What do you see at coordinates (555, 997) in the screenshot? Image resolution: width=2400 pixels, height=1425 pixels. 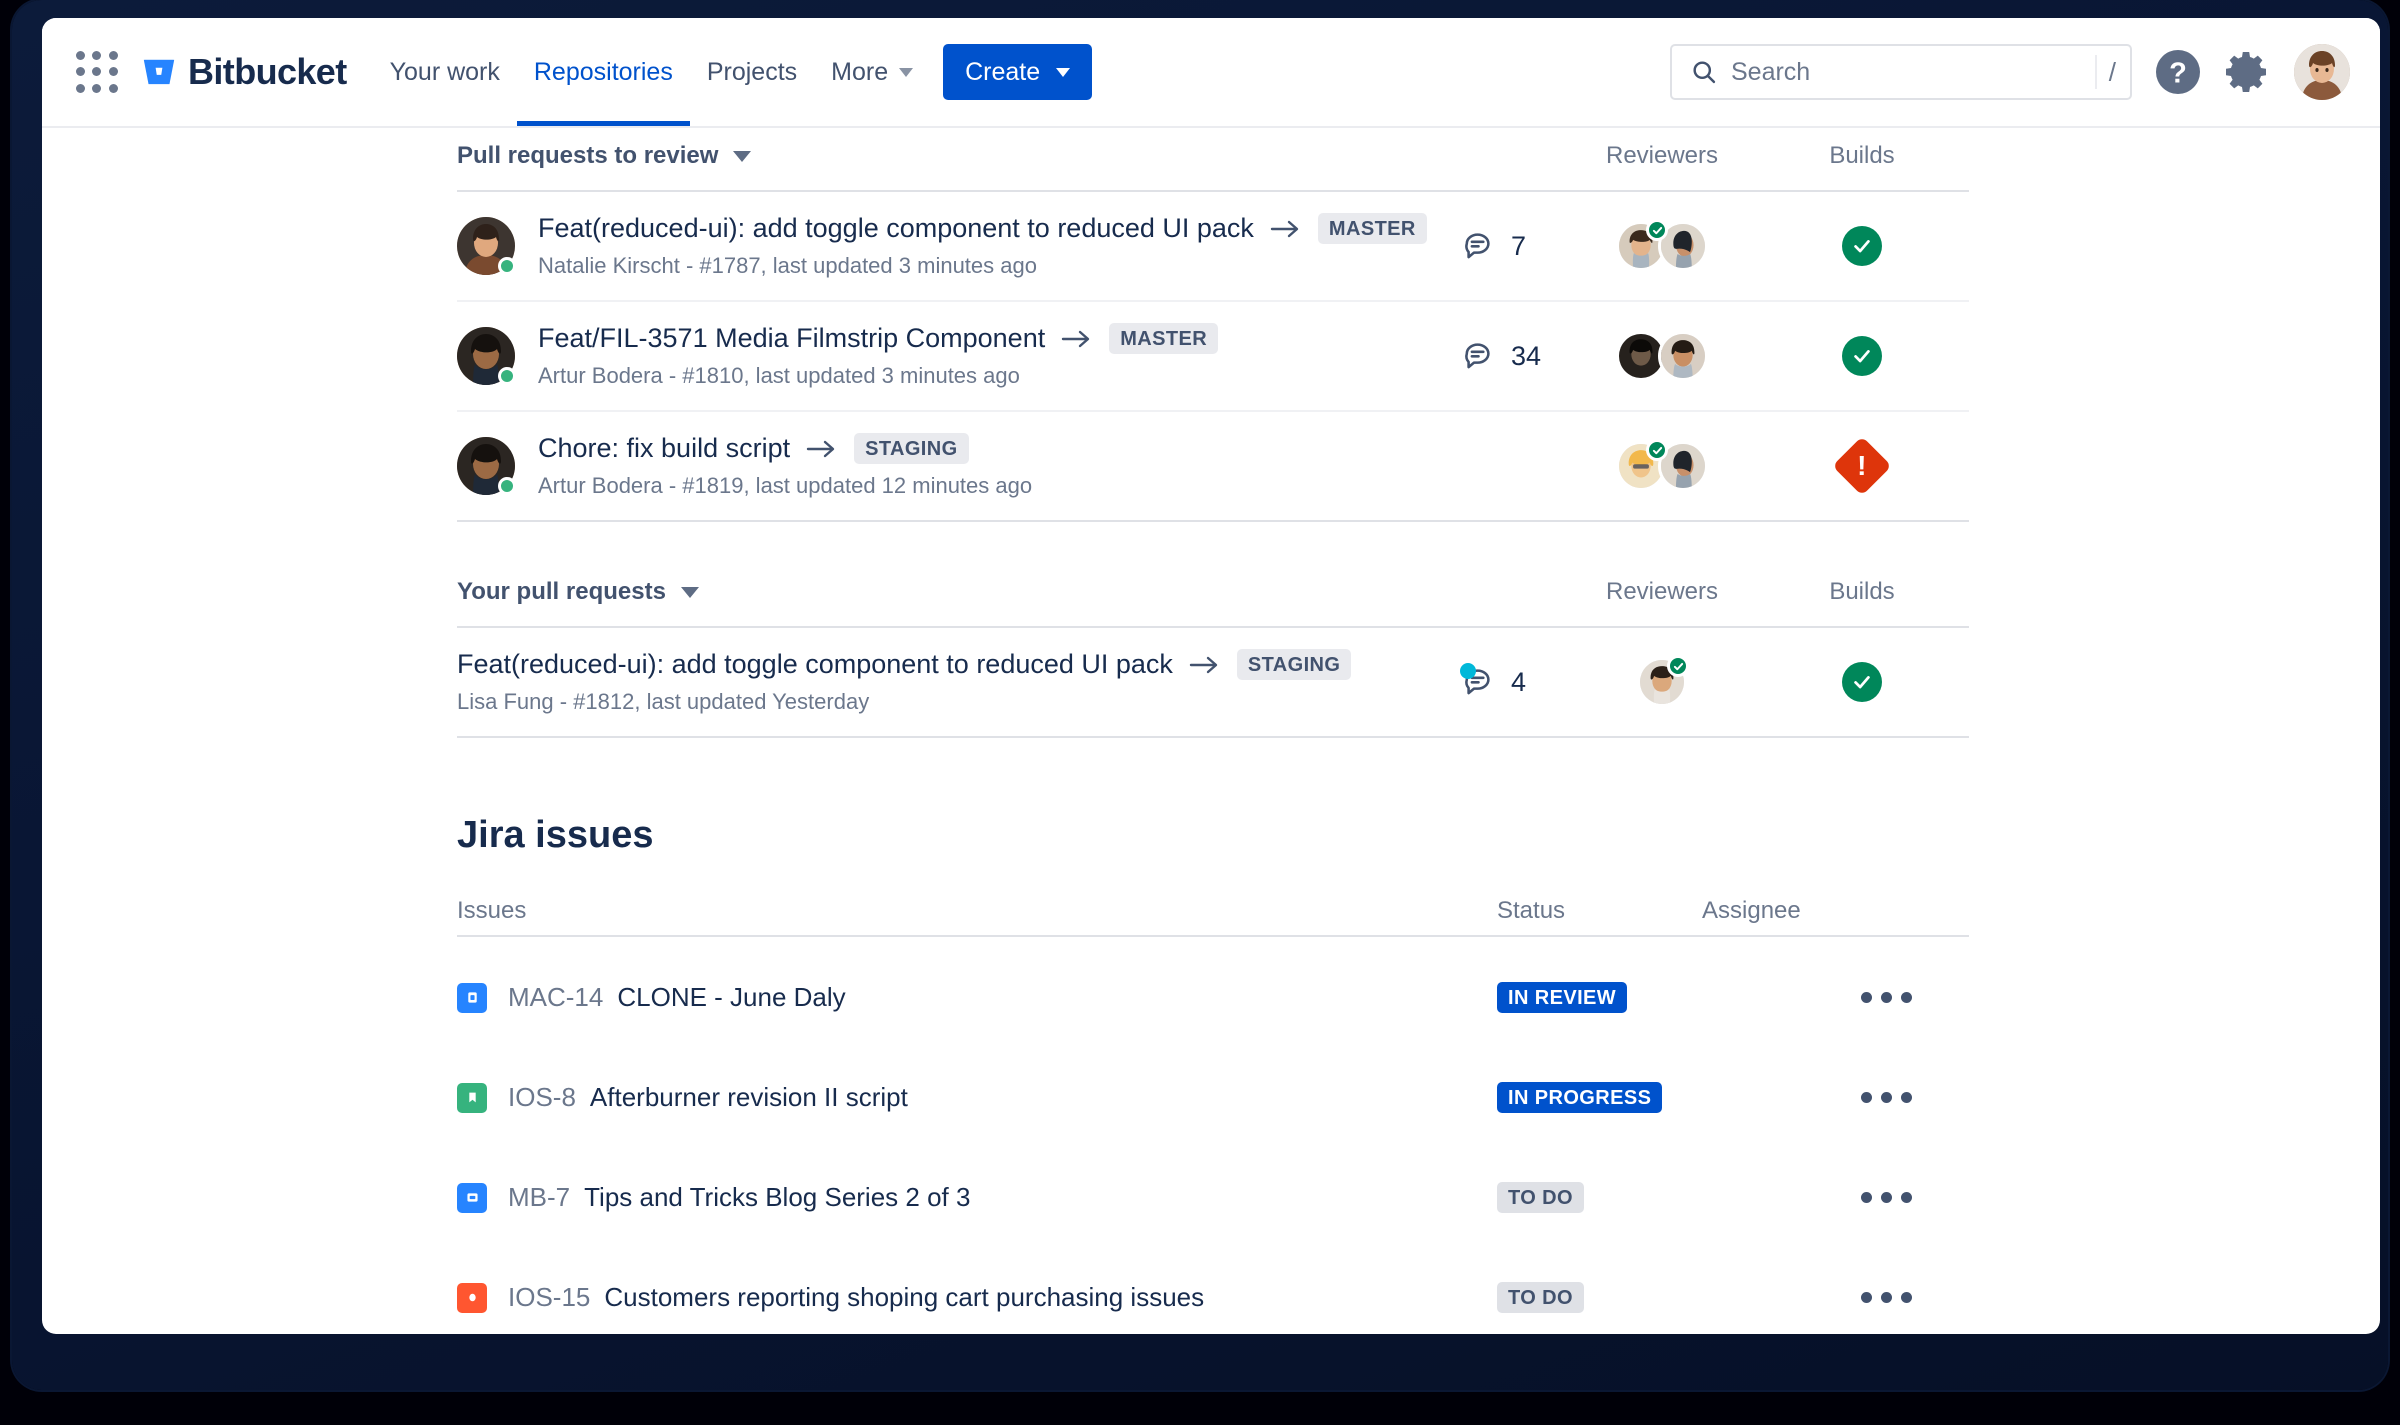 I see `issue-key: MAC-14` at bounding box center [555, 997].